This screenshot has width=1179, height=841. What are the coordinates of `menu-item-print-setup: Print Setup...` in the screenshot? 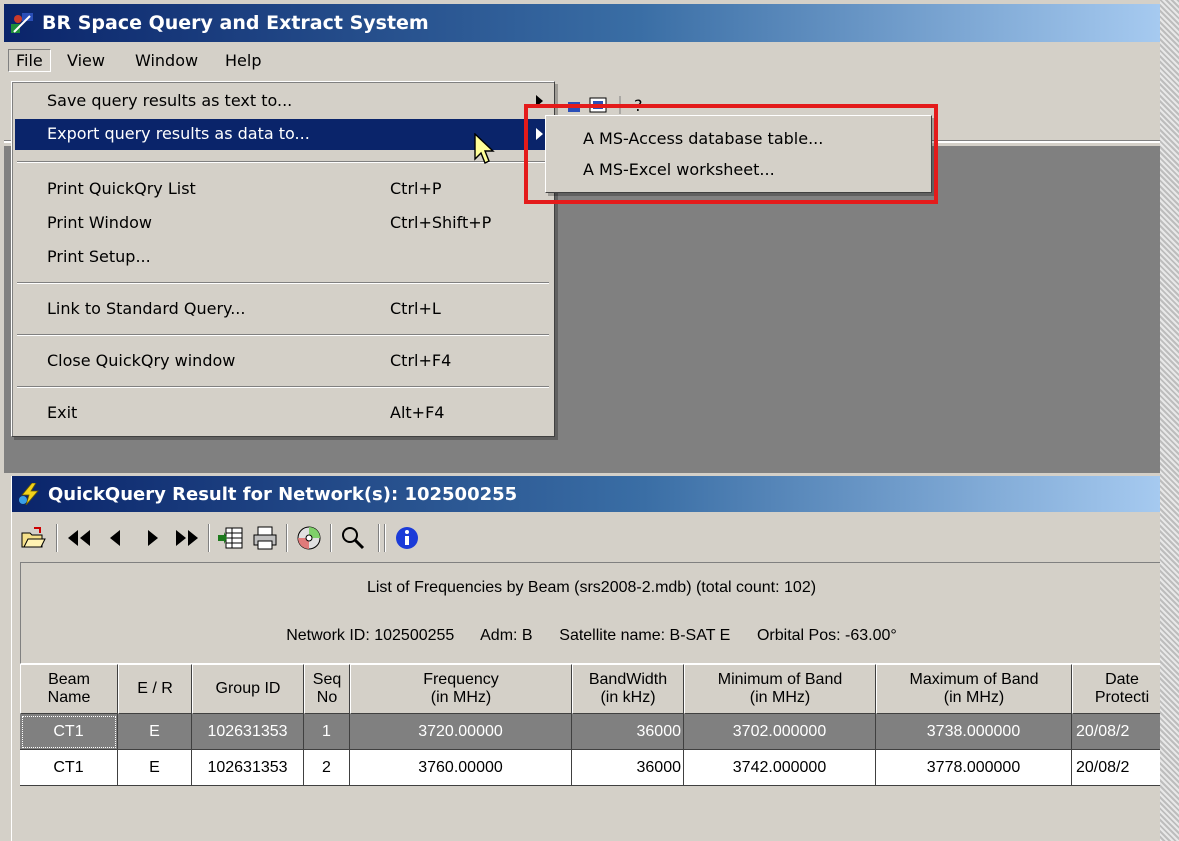 It's located at (283, 257).